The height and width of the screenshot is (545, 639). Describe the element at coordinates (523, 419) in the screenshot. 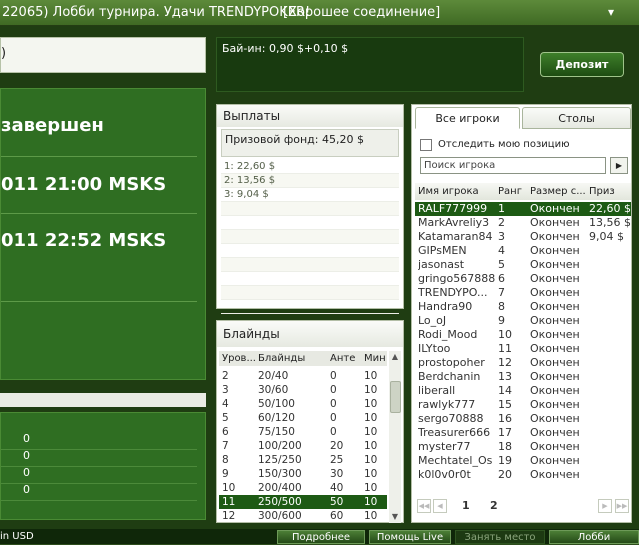

I see `player-row: sergo70888 16 Окончен` at that location.